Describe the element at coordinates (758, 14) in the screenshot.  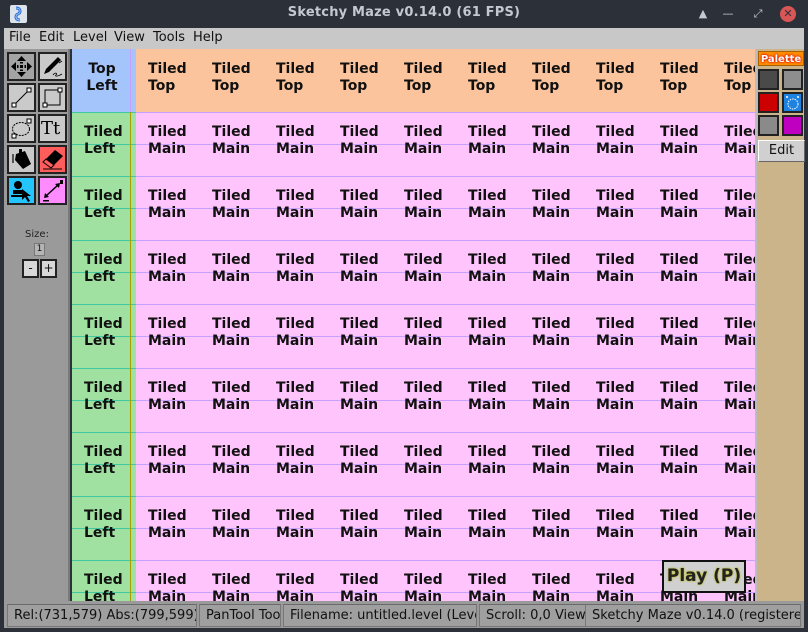
I see `maximize-button: ⤢` at that location.